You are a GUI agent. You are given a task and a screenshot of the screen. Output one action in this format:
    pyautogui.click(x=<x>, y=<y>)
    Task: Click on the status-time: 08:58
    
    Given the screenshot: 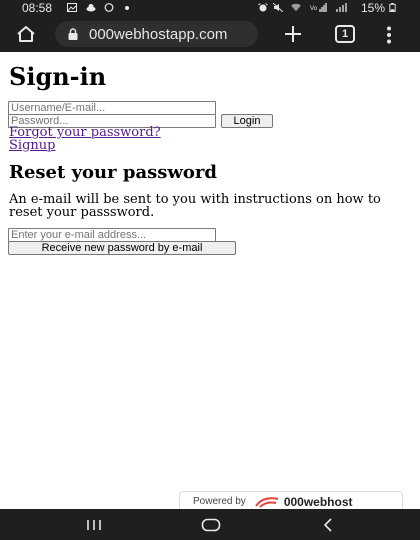 What is the action you would take?
    pyautogui.click(x=37, y=8)
    